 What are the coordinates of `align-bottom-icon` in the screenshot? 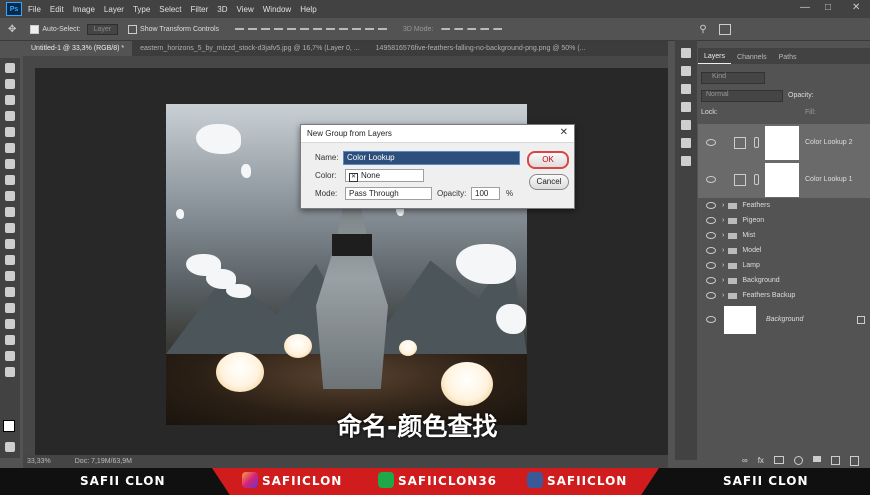 It's located at (266, 29).